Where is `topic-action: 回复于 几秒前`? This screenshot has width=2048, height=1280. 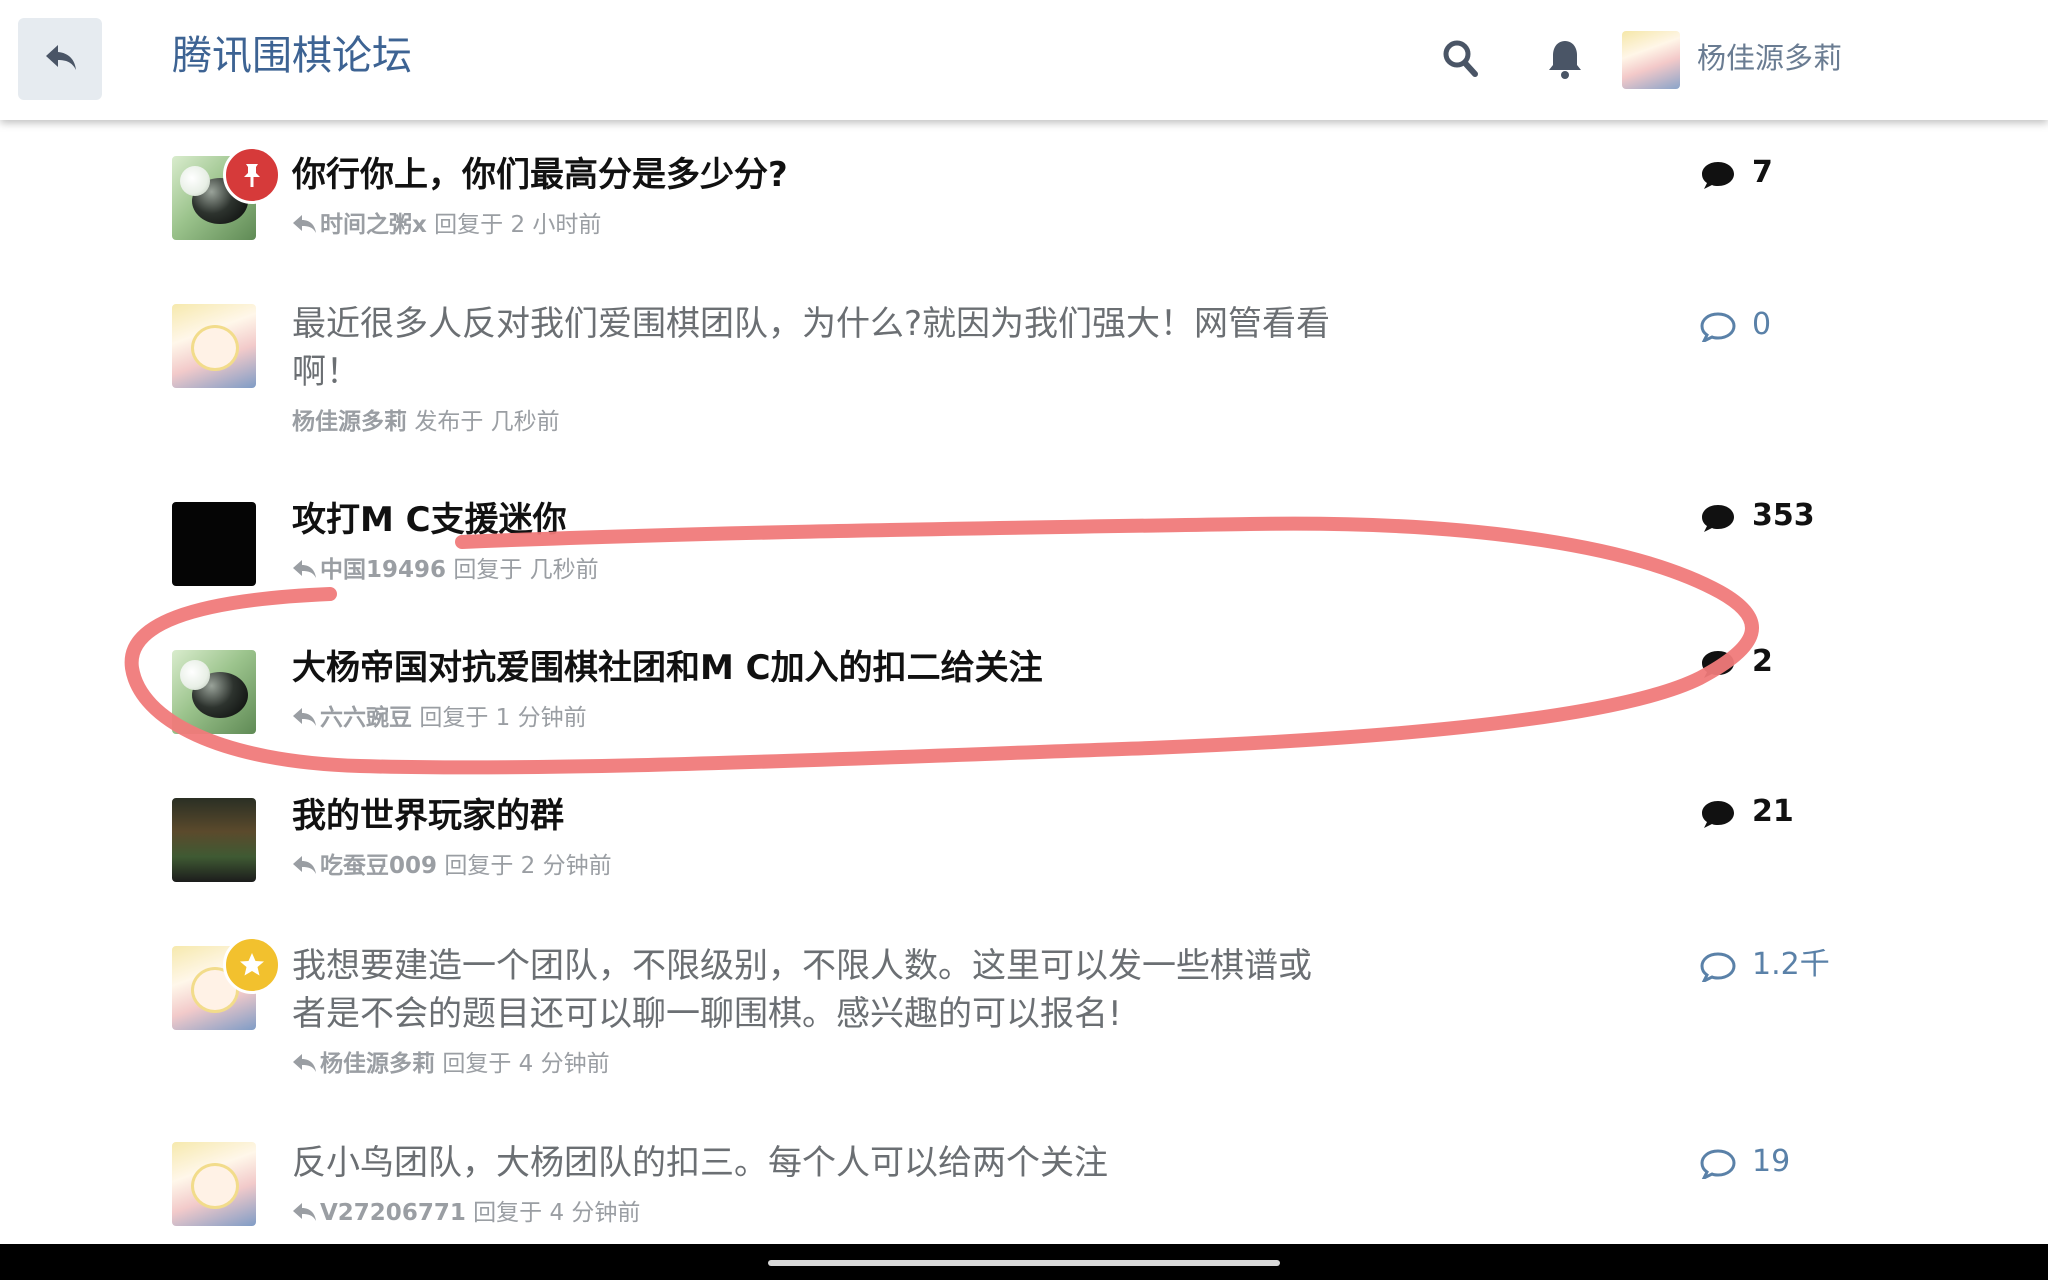 topic-action: 回复于 几秒前 is located at coordinates (526, 570).